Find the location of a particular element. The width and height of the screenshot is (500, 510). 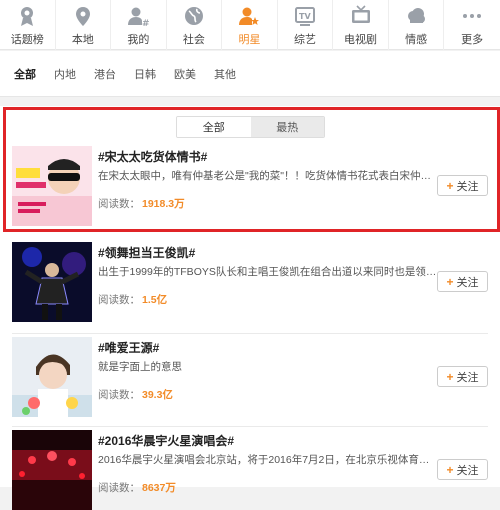

category-topic-ranking: 话题榜 is located at coordinates (28, 25).